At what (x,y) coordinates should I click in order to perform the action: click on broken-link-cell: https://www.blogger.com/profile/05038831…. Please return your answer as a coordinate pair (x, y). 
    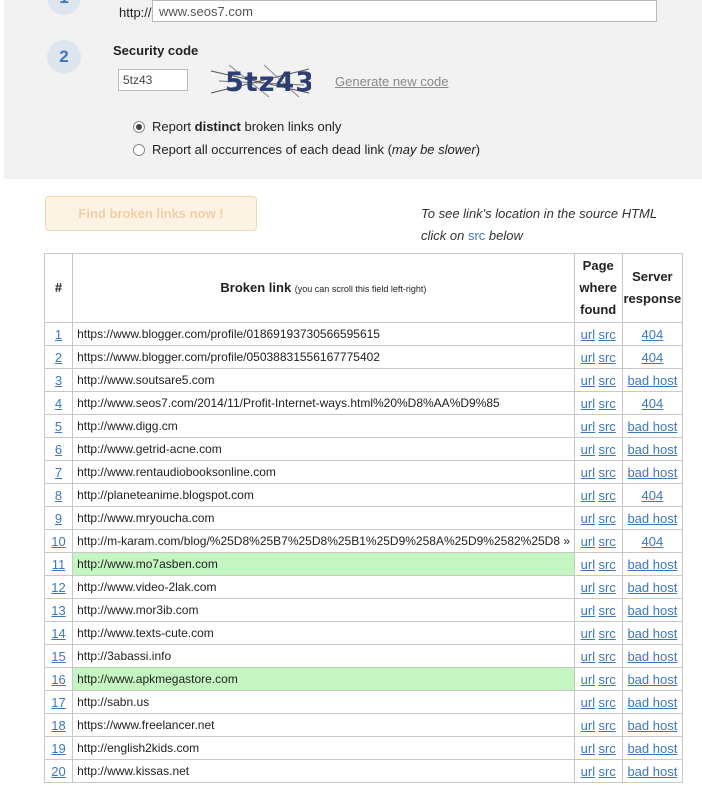
    Looking at the image, I should click on (323, 357).